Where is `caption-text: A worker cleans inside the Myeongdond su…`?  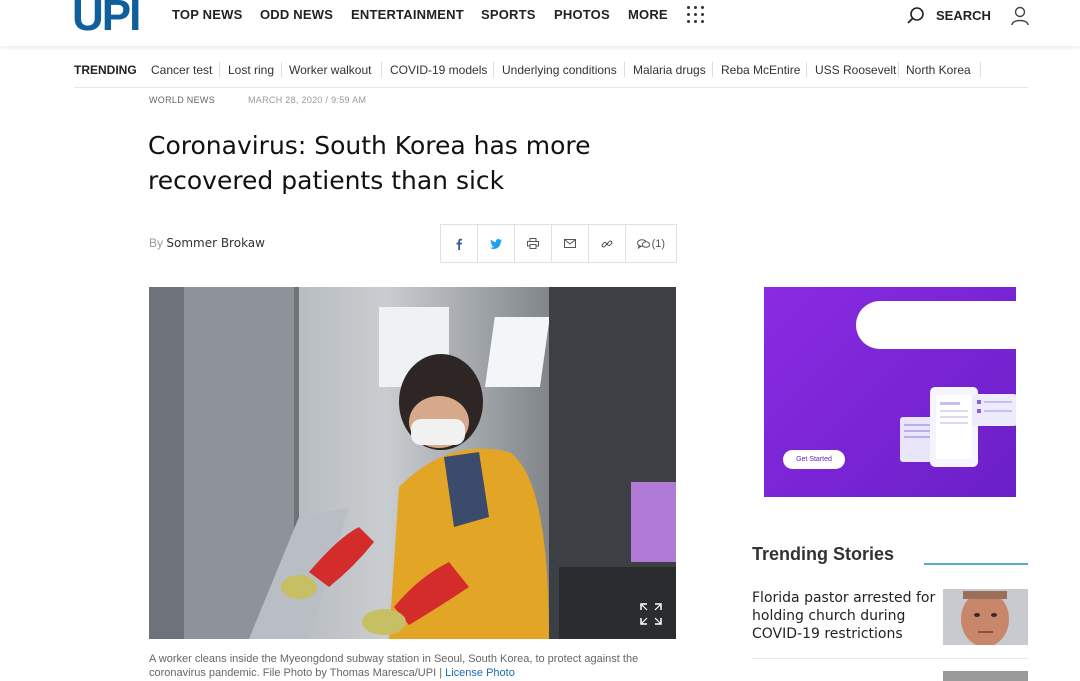
caption-text: A worker cleans inside the Myeongdond su… is located at coordinates (394, 666).